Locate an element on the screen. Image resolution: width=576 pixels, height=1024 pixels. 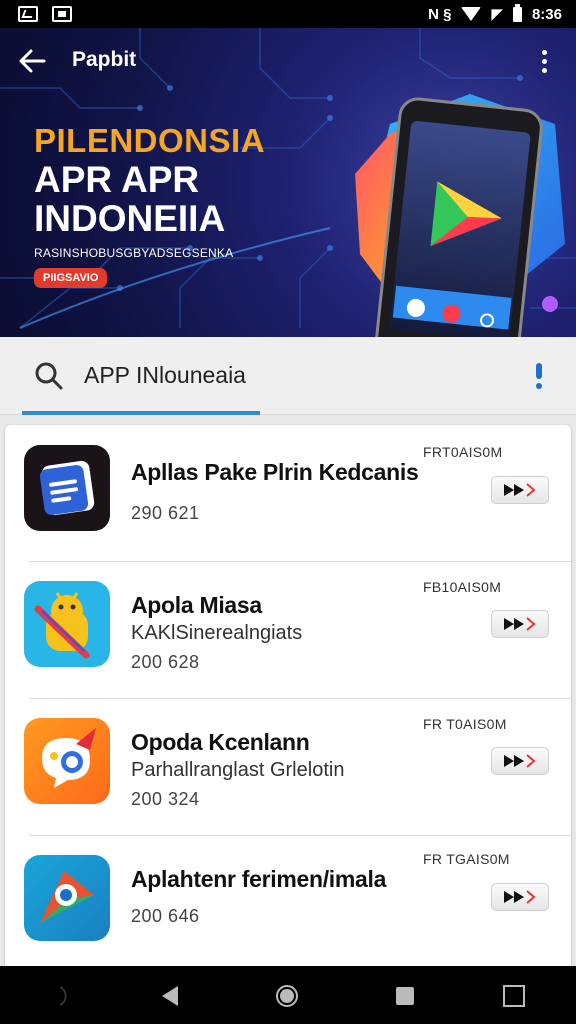
page-title: Papbit is located at coordinates (104, 59).